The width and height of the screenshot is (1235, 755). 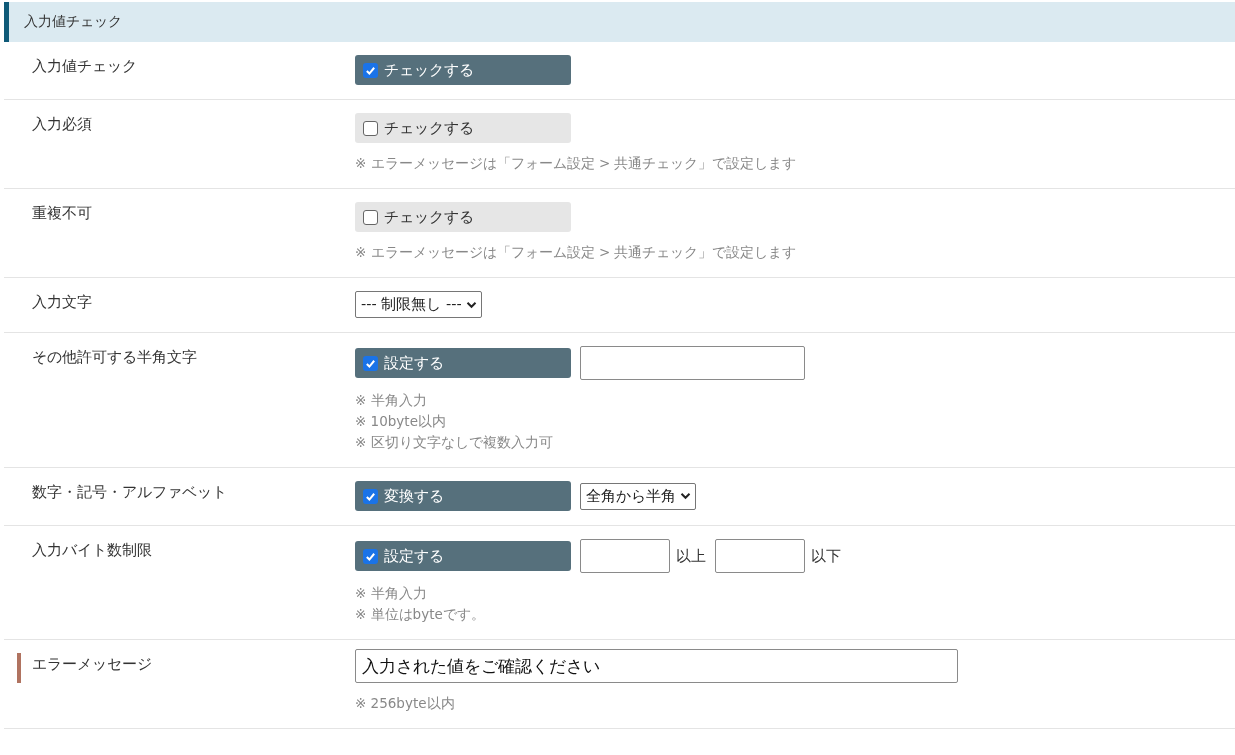 I want to click on dropdown: 全角から半角, so click(x=638, y=496).